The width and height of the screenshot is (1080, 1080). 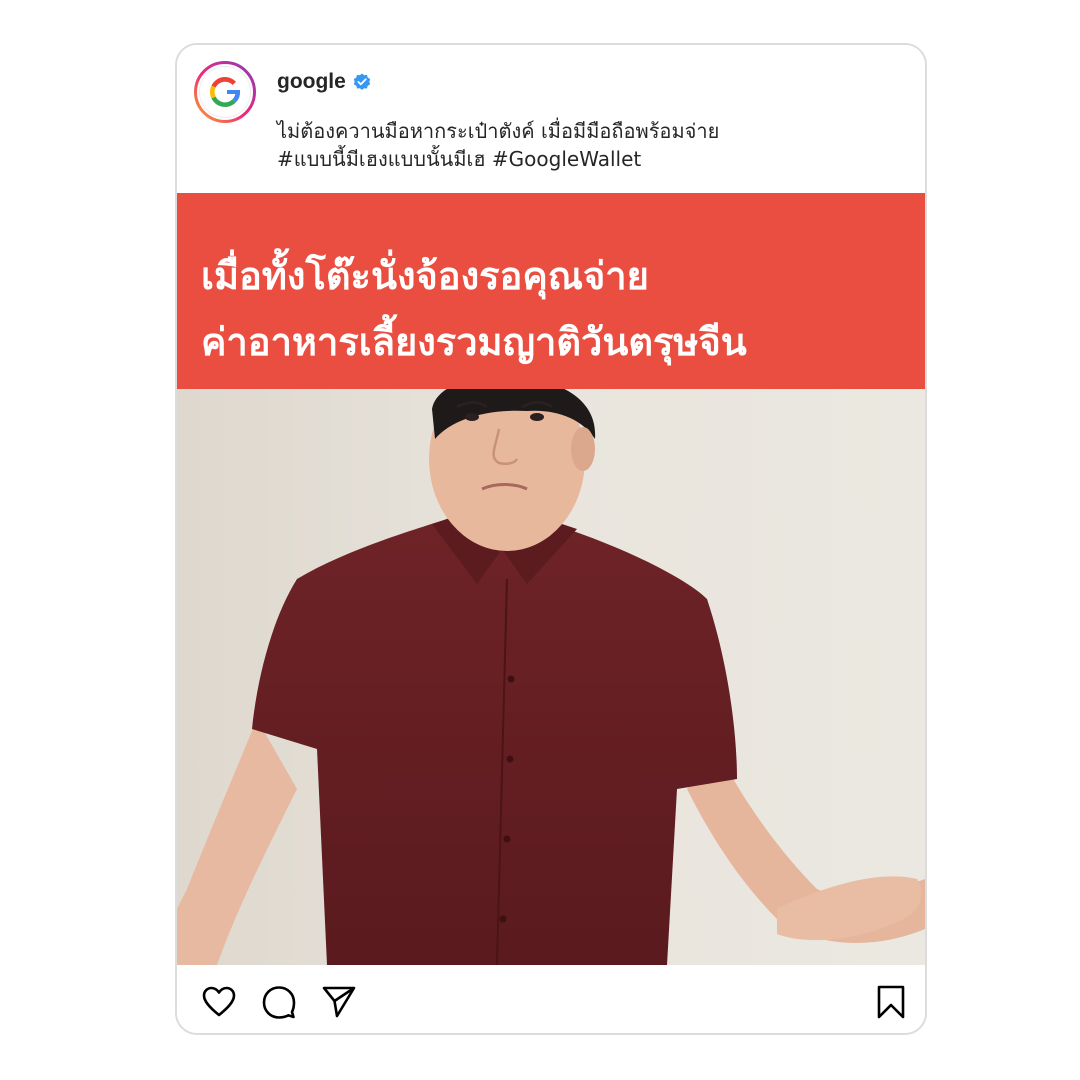 What do you see at coordinates (311, 82) in the screenshot?
I see `username: google` at bounding box center [311, 82].